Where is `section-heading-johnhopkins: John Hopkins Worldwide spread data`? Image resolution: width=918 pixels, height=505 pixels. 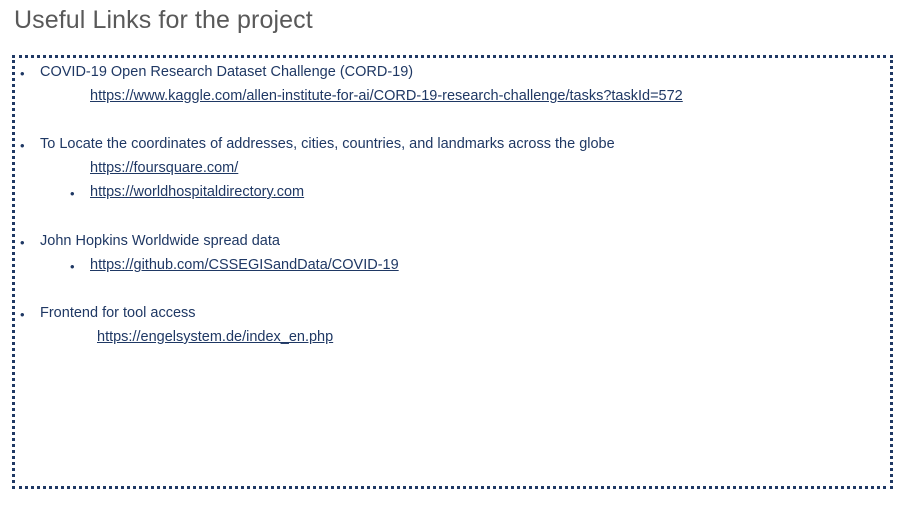 section-heading-johnhopkins: John Hopkins Worldwide spread data is located at coordinates (160, 241).